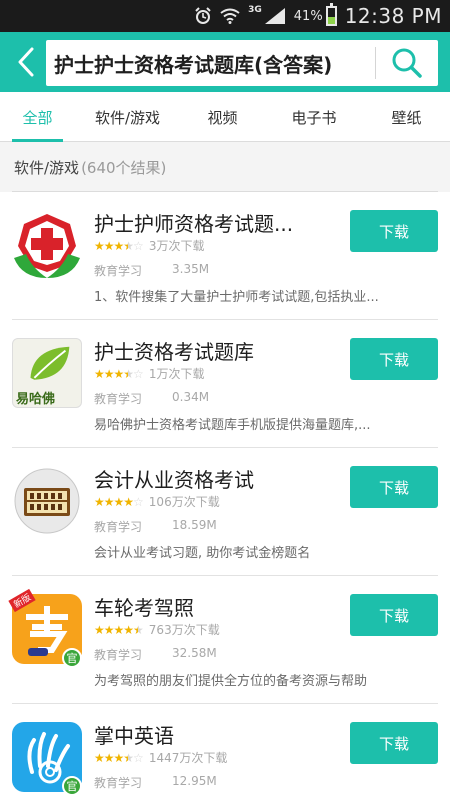 This screenshot has width=450, height=800. What do you see at coordinates (230, 16) in the screenshot?
I see `wifi-icon` at bounding box center [230, 16].